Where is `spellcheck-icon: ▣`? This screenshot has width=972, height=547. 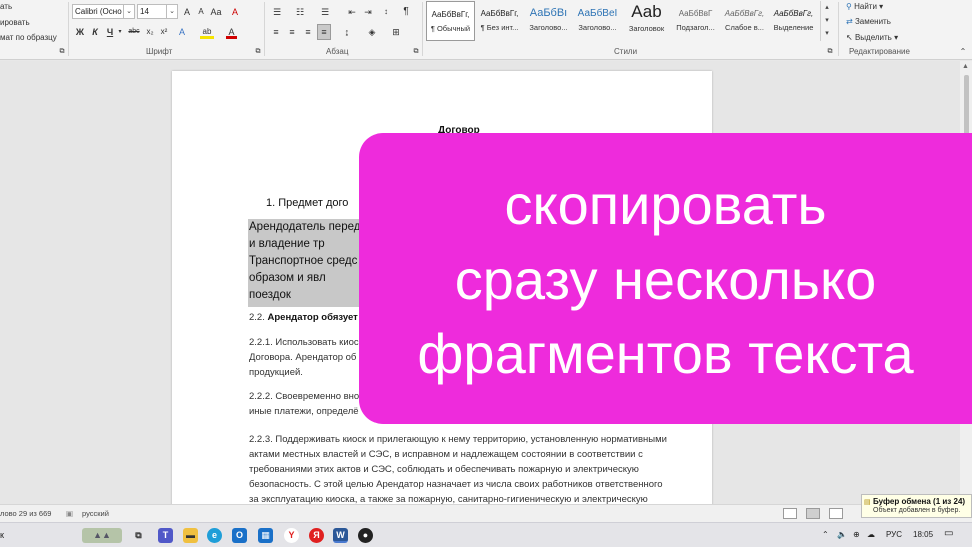
spellcheck-icon: ▣ is located at coordinates (69, 513).